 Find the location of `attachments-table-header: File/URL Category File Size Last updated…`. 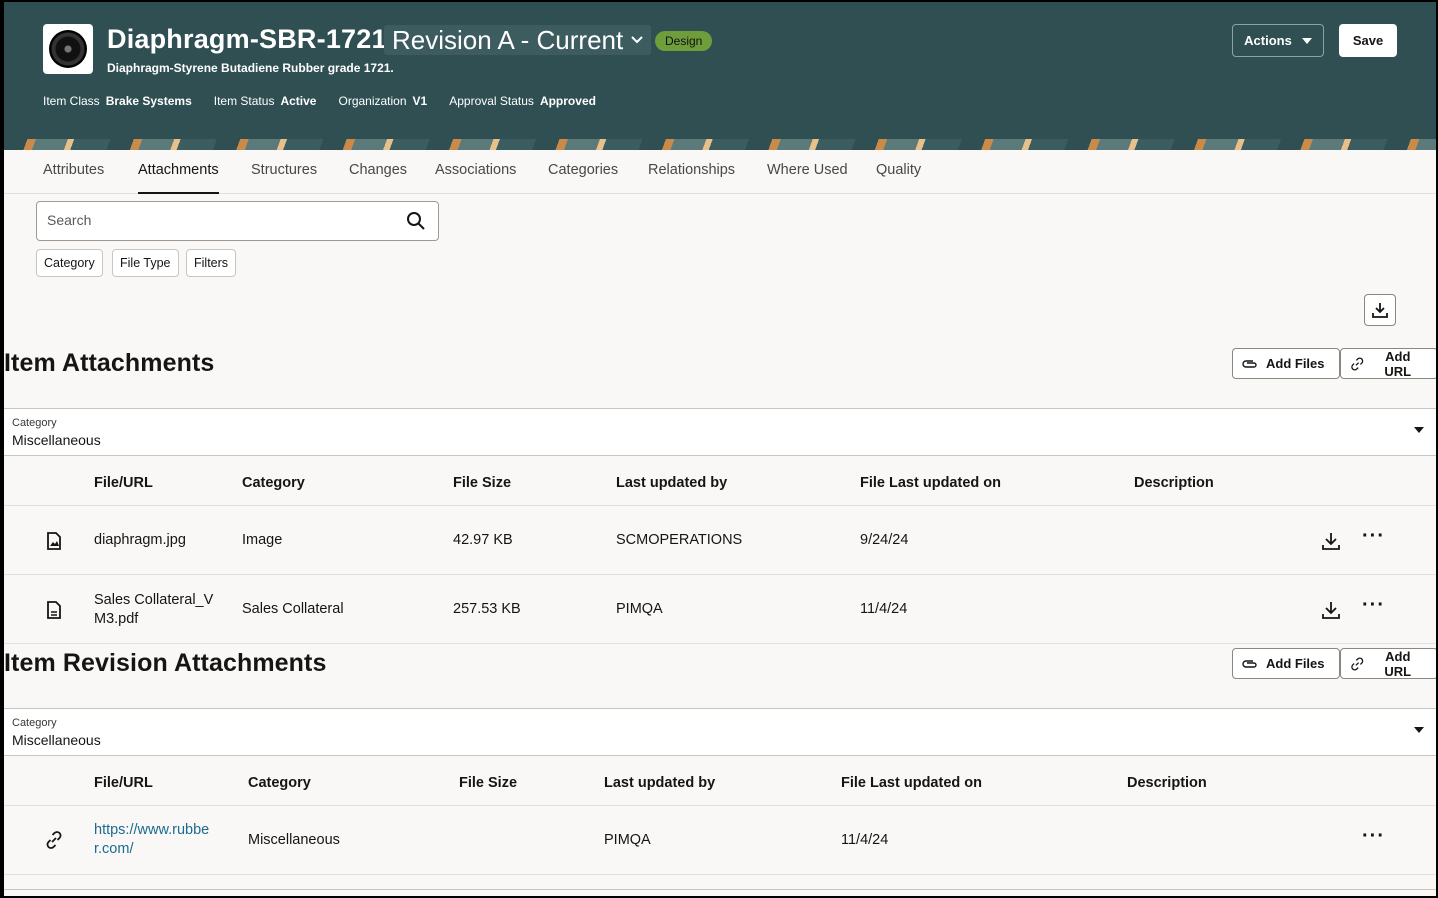

attachments-table-header: File/URL Category File Size Last updated… is located at coordinates (720, 481).